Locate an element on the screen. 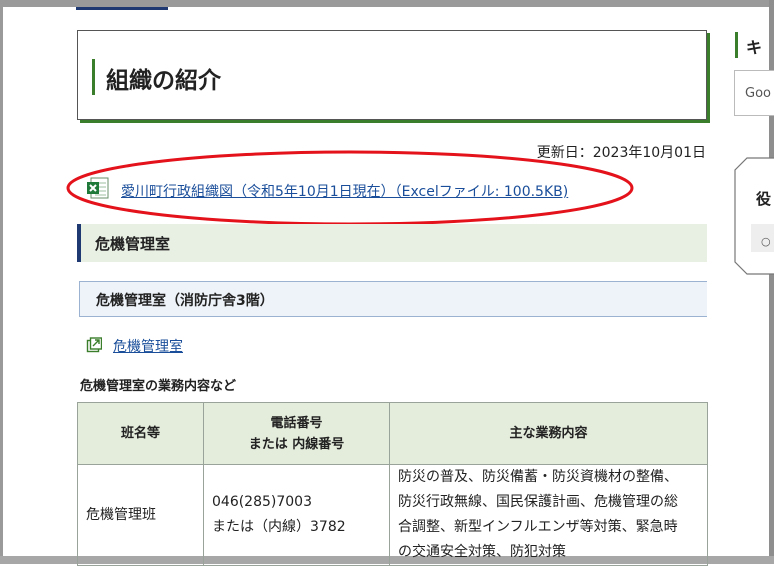 This screenshot has height=566, width=774. duty-line: 防災の普及、防災備蓄・防災資機材の整備、 is located at coordinates (538, 477).